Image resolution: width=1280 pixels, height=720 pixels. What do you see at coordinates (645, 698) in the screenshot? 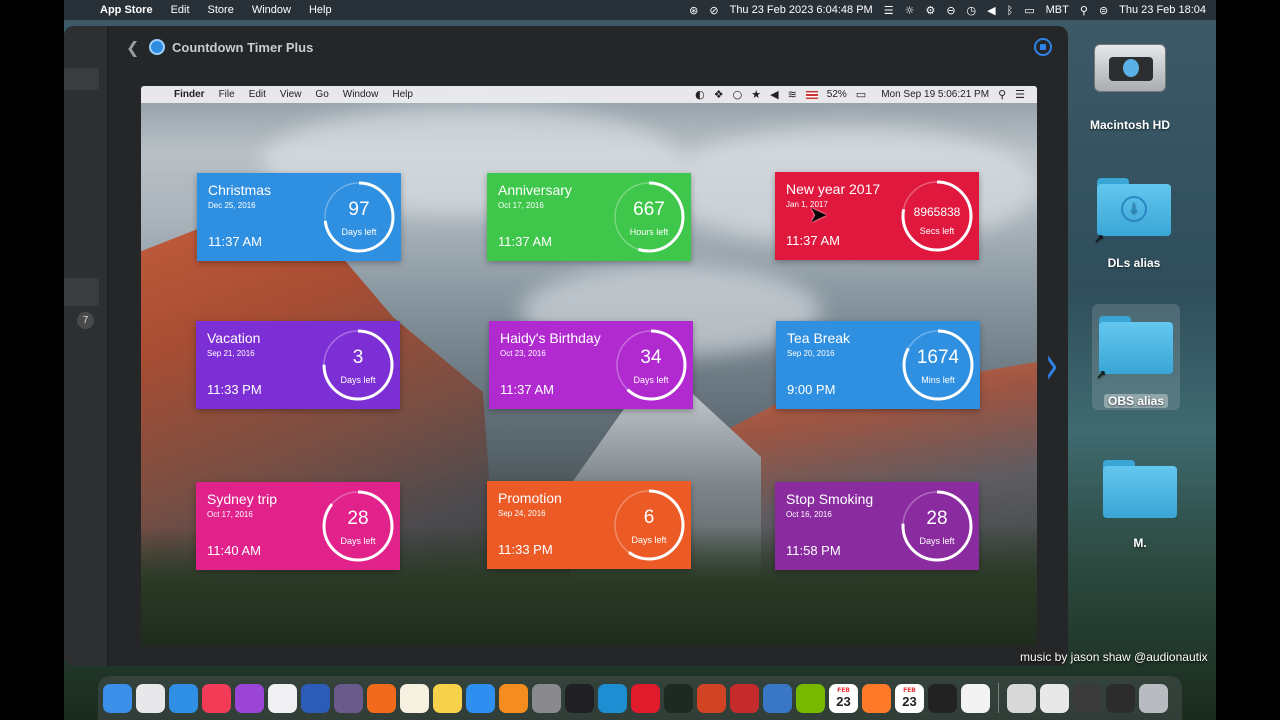
I see `dock-opera-icon` at bounding box center [645, 698].